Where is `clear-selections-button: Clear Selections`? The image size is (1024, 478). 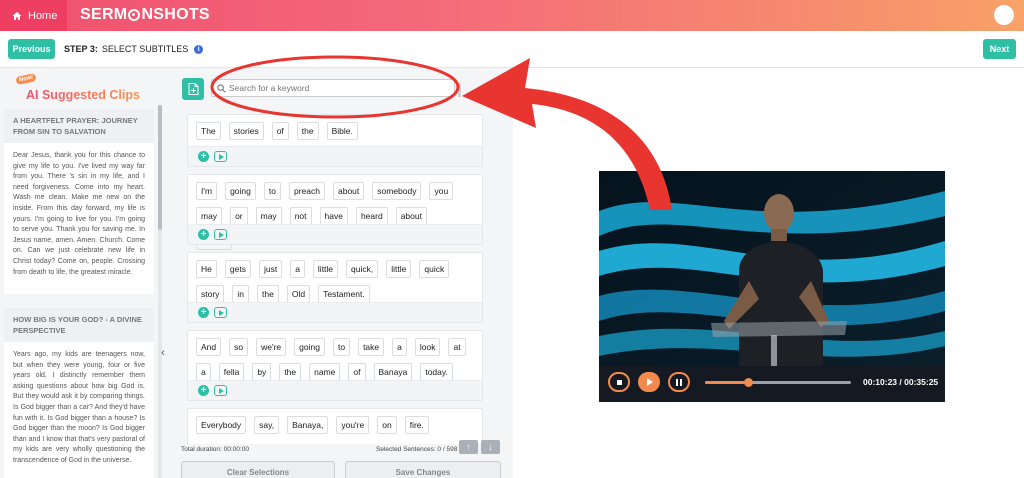
clear-selections-button: Clear Selections is located at coordinates (258, 469).